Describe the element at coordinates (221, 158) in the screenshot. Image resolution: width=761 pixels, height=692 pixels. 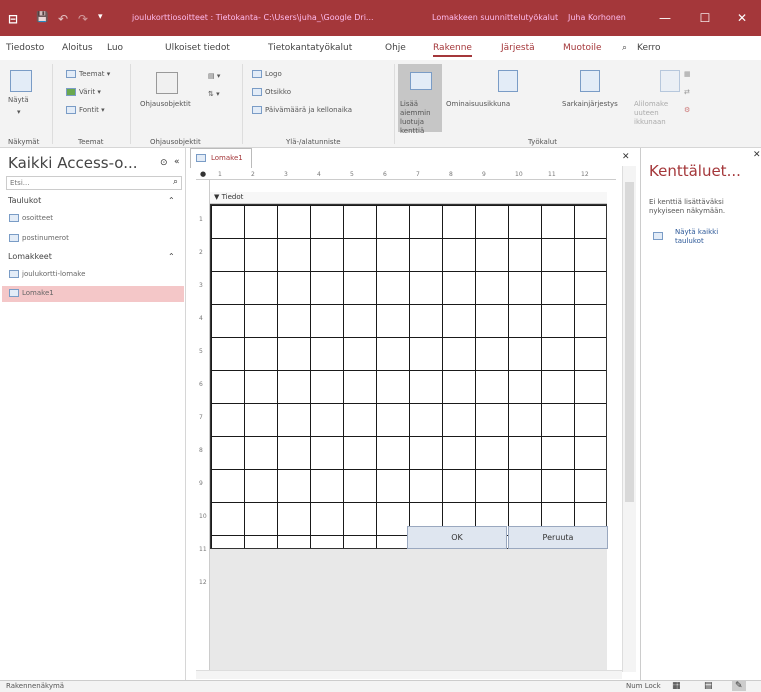
I see `document-tab: Lomake1` at that location.